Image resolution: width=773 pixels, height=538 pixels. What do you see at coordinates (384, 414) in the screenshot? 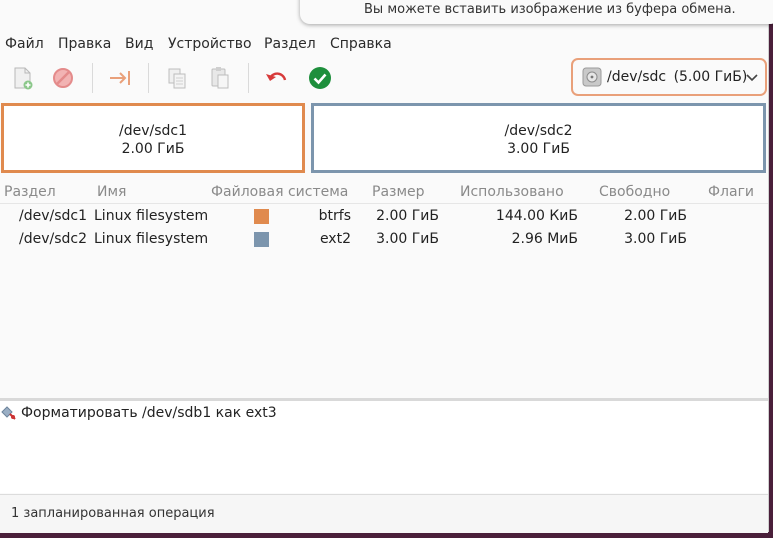
I see `operation-item: Форматировать /dev/sdb1 как ext3` at bounding box center [384, 414].